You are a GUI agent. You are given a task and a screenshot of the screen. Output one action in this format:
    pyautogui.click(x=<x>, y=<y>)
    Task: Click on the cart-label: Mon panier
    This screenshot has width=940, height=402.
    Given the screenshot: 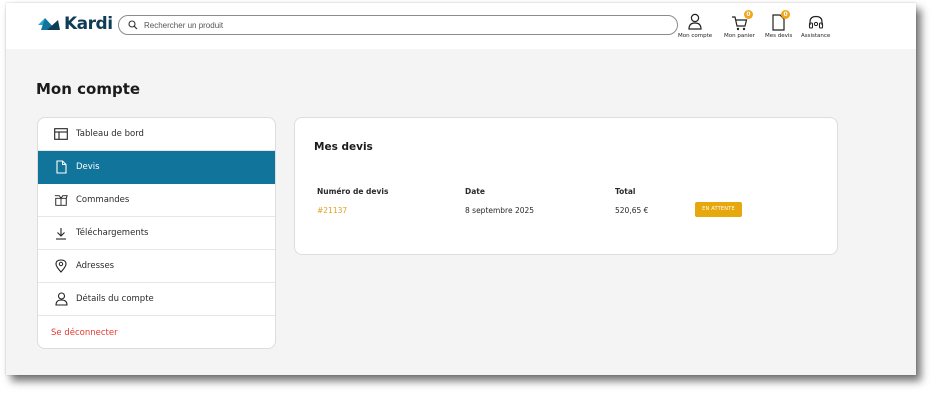 What is the action you would take?
    pyautogui.click(x=739, y=36)
    